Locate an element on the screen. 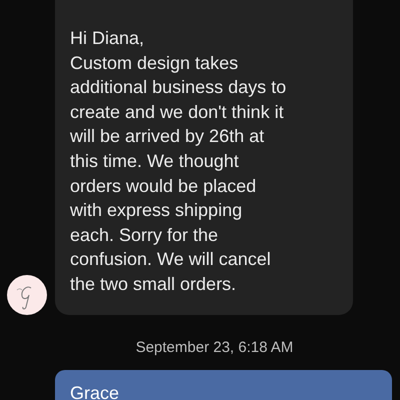 This screenshot has height=400, width=400. avatar-icon is located at coordinates (27, 294).